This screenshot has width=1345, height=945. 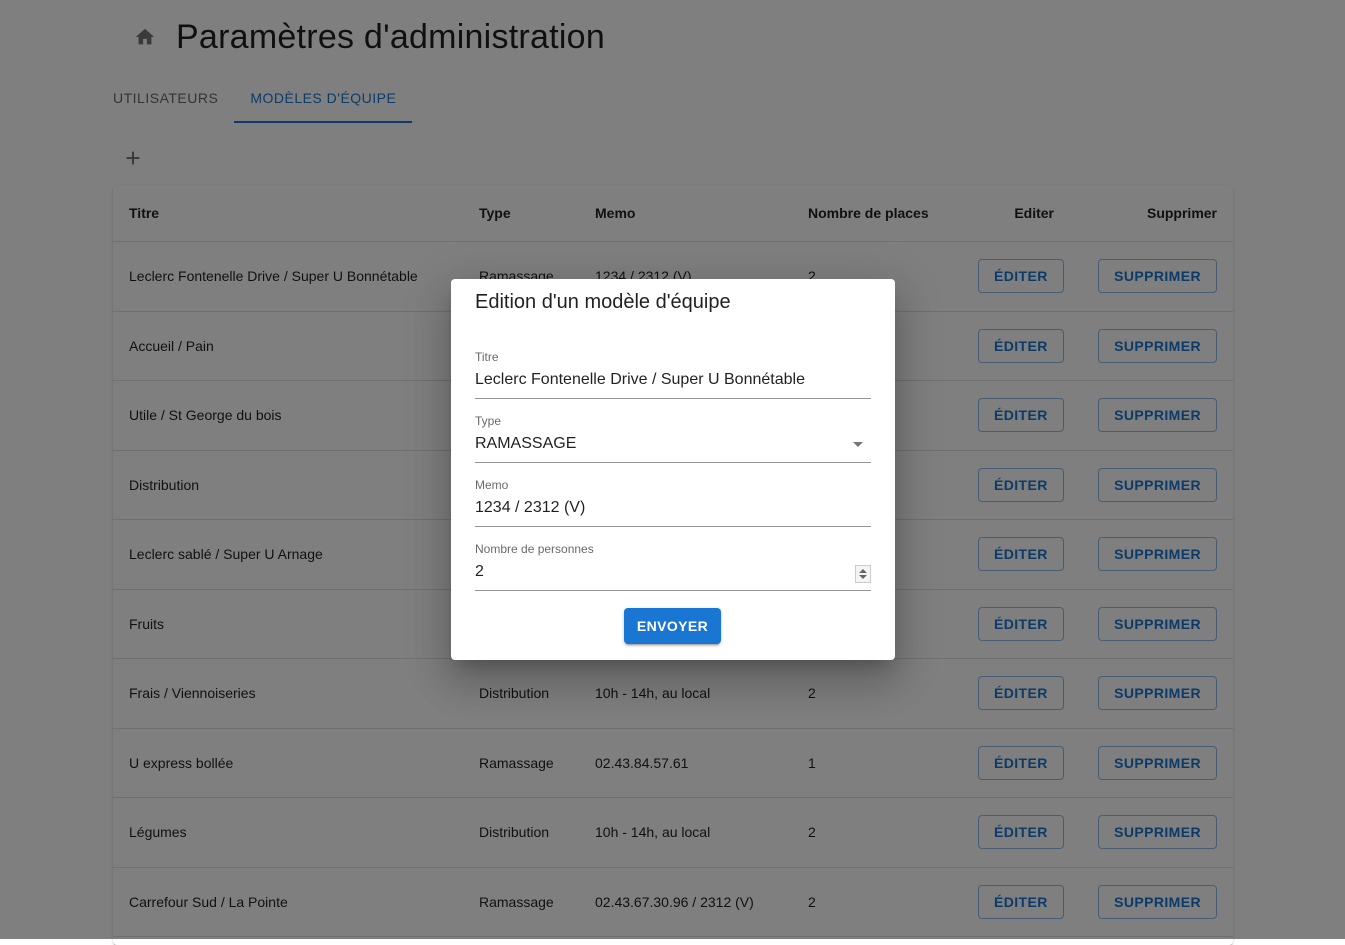 I want to click on personnes-label: Nombre de personnes, so click(x=534, y=549).